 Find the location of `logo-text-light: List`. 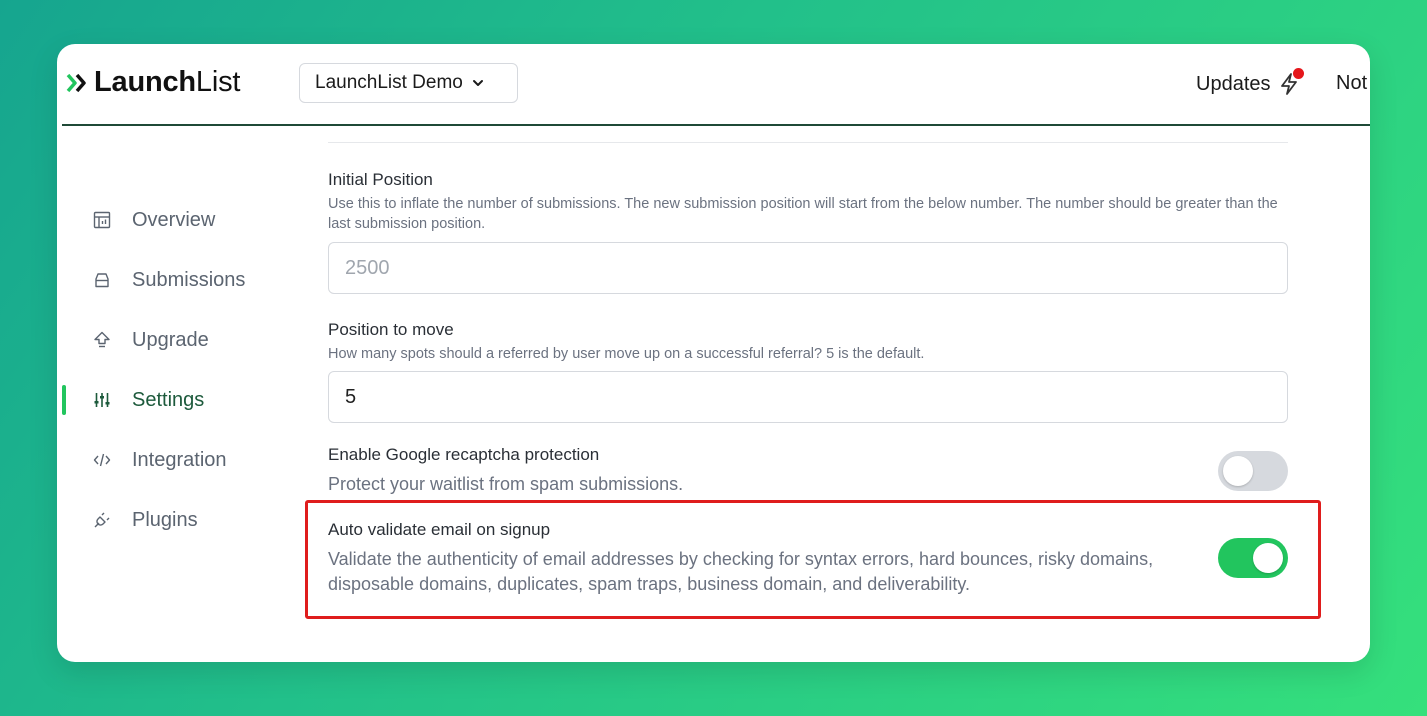

logo-text-light: List is located at coordinates (218, 82).